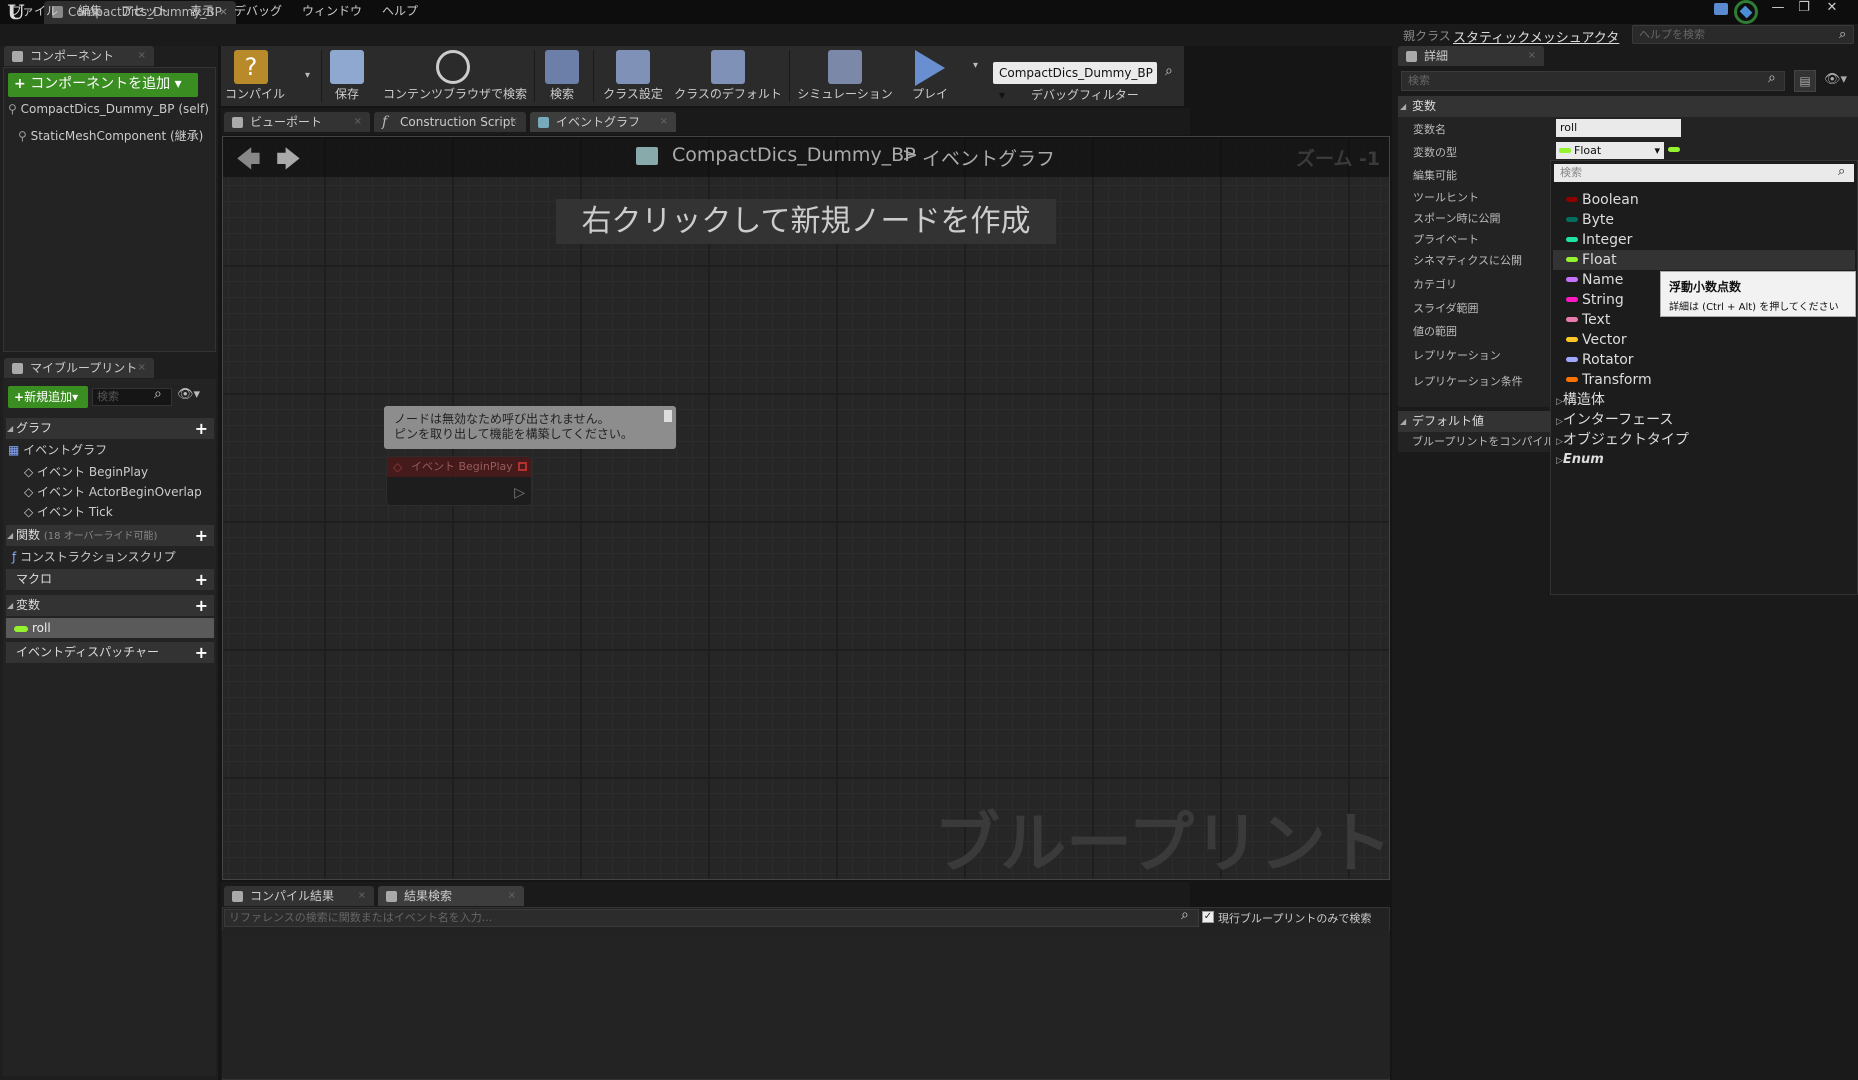  I want to click on minimize-button: —, so click(1778, 9).